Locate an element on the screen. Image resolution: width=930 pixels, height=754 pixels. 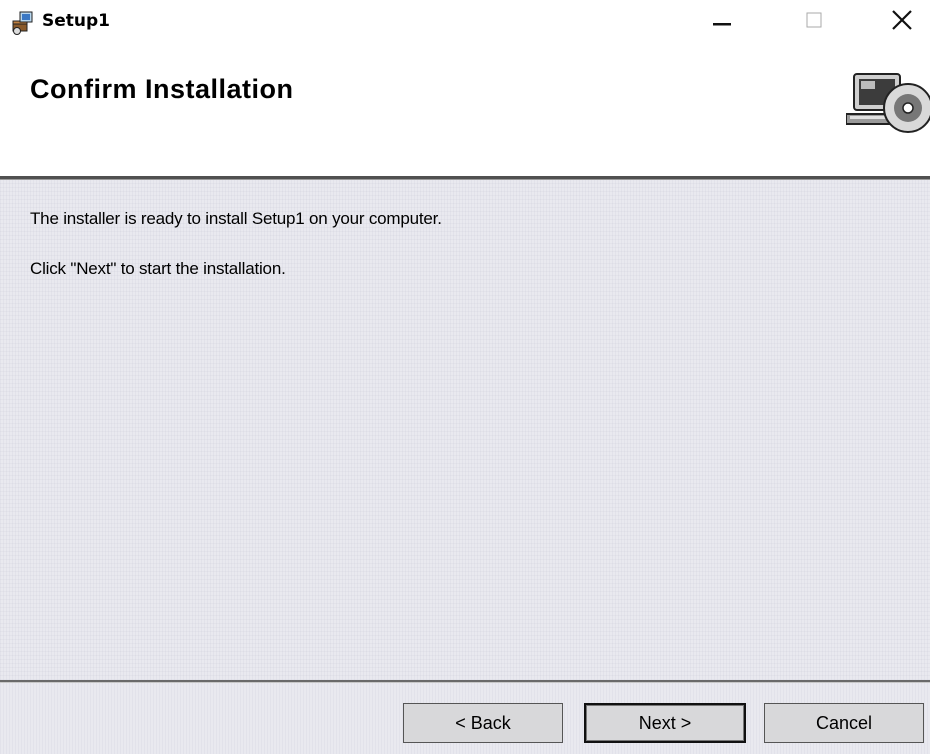
maximize-icon is located at coordinates (814, 20).